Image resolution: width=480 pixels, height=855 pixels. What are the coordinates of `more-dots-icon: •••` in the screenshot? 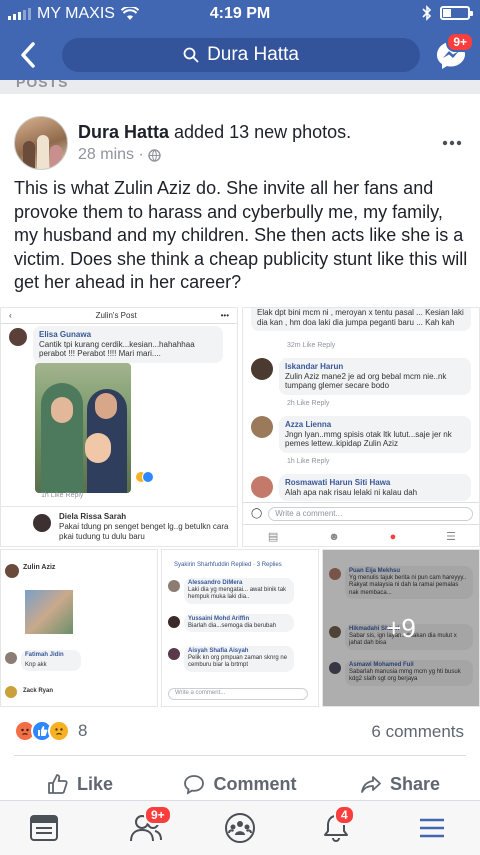 It's located at (224, 315).